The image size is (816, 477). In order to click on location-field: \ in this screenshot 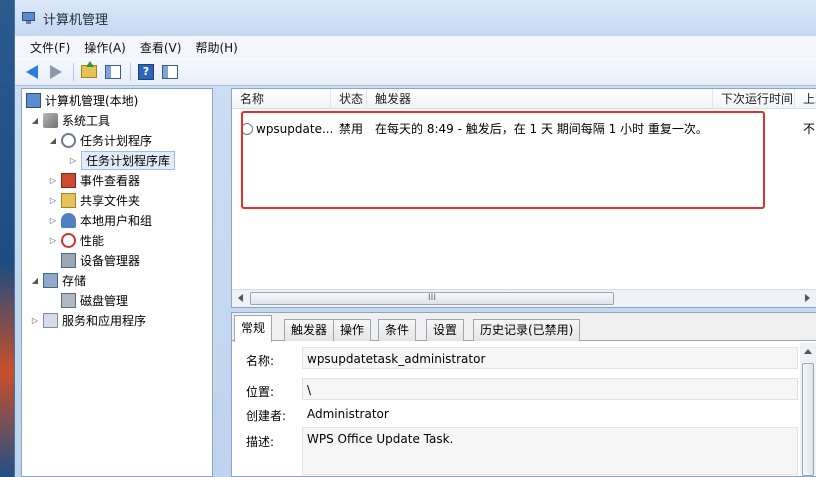, I will do `click(550, 389)`.